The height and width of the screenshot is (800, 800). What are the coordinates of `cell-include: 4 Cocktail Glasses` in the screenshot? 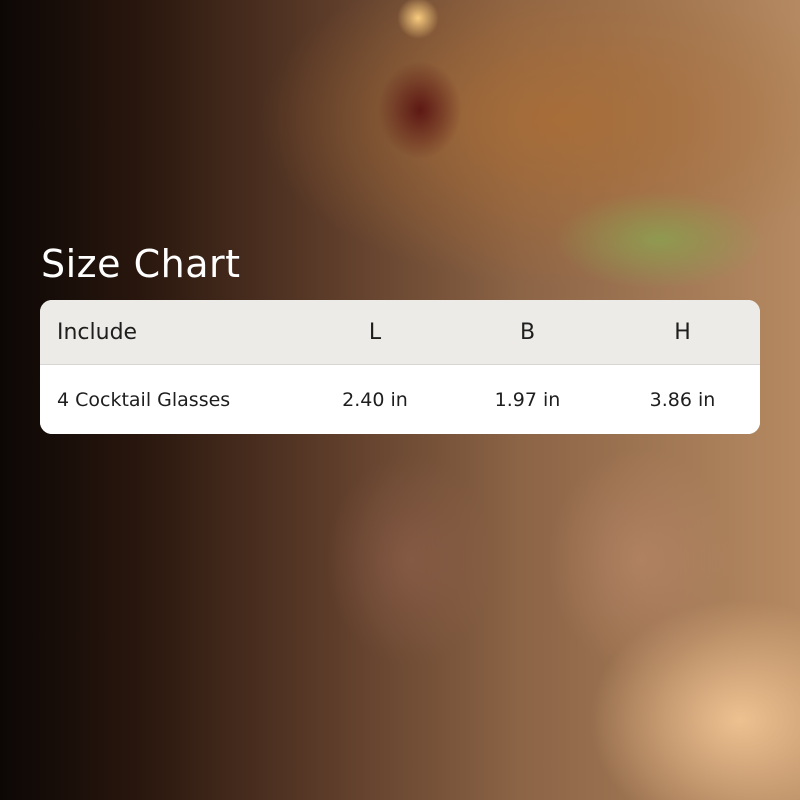 It's located at (144, 399).